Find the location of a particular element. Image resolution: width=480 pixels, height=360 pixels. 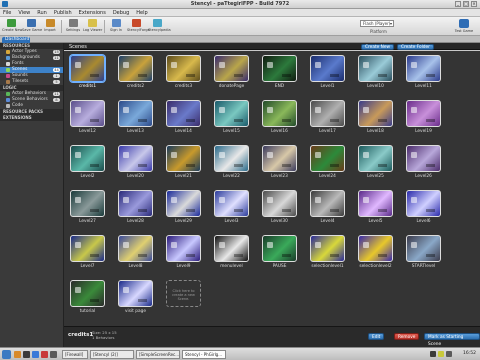

scene-name: Level1 is located at coordinates (327, 86).